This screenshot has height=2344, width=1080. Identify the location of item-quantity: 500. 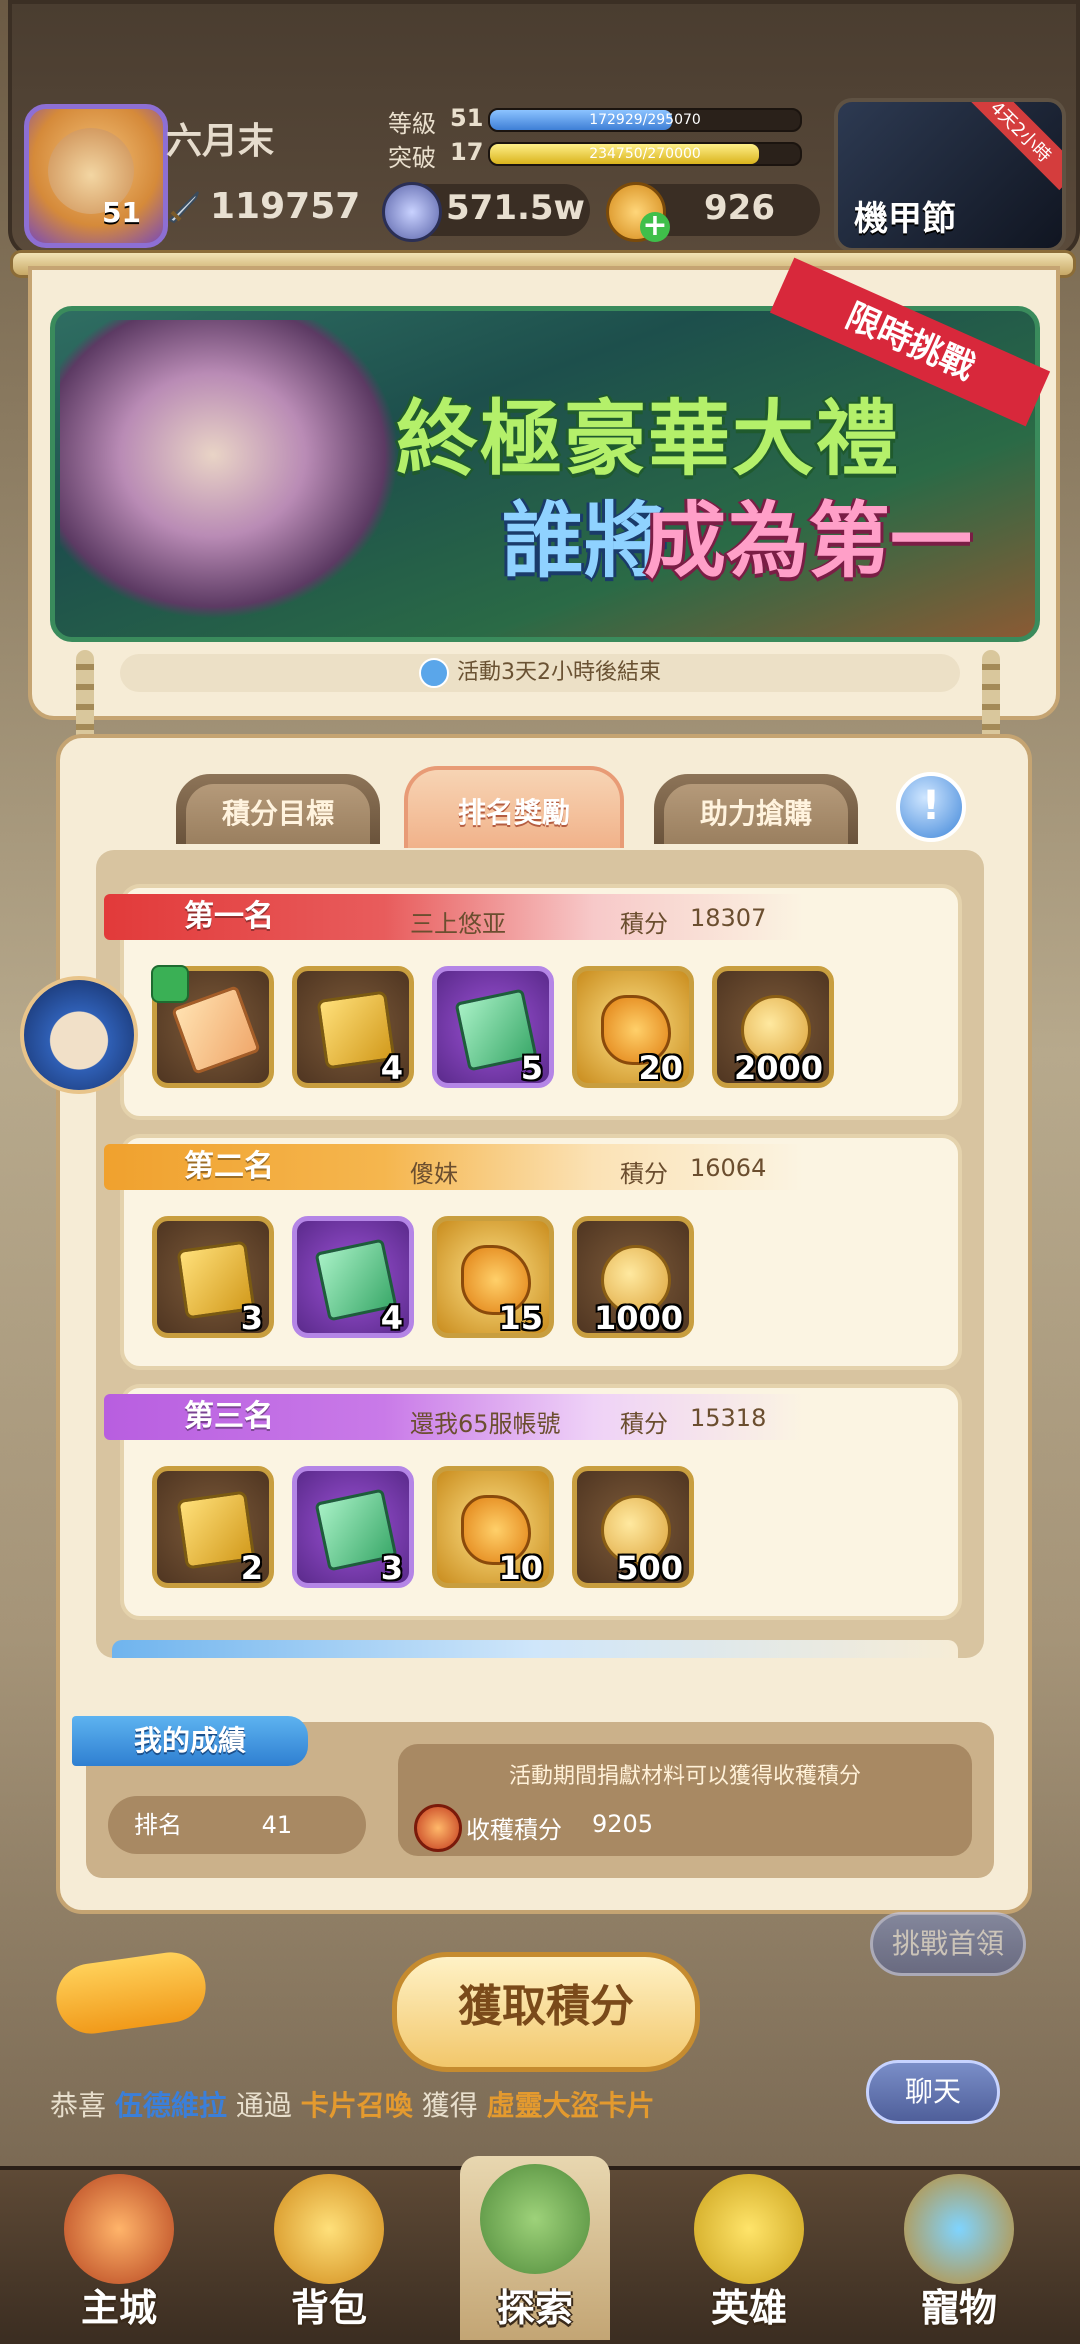
(649, 1568).